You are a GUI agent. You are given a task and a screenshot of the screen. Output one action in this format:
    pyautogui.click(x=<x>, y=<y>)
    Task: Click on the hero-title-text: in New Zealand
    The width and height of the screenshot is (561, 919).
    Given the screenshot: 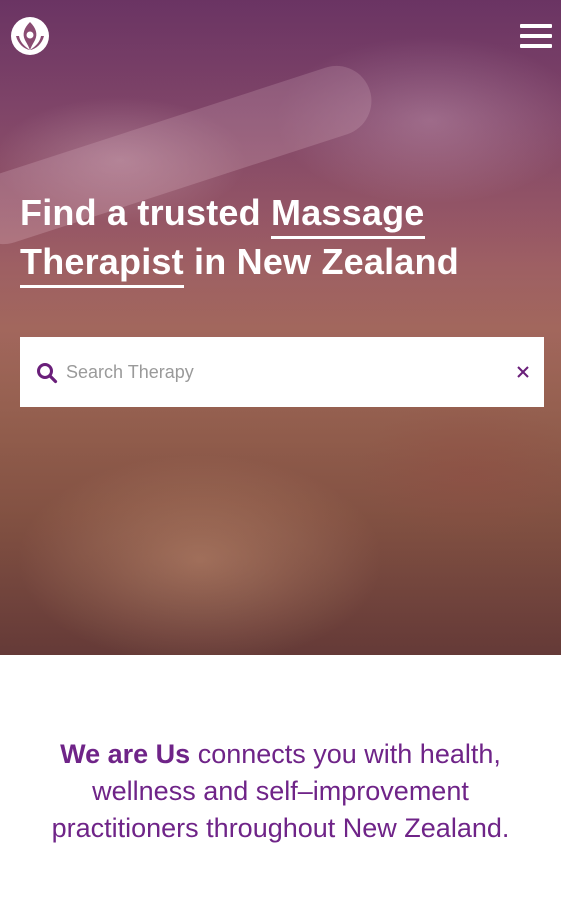 What is the action you would take?
    pyautogui.click(x=321, y=261)
    